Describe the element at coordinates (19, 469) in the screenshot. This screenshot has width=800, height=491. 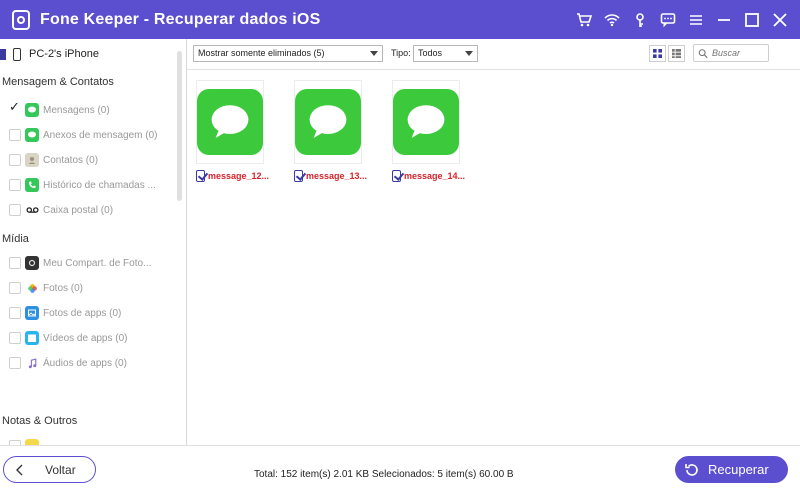
I see `chevron-left-icon` at that location.